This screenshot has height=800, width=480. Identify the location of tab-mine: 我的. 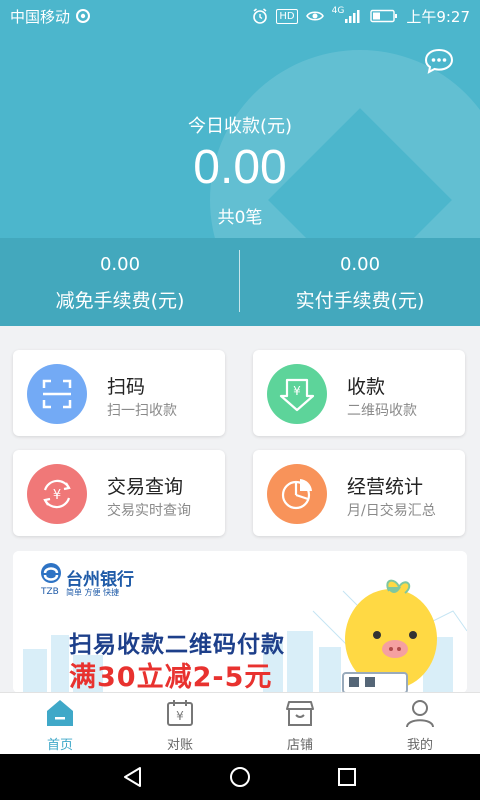
(420, 724).